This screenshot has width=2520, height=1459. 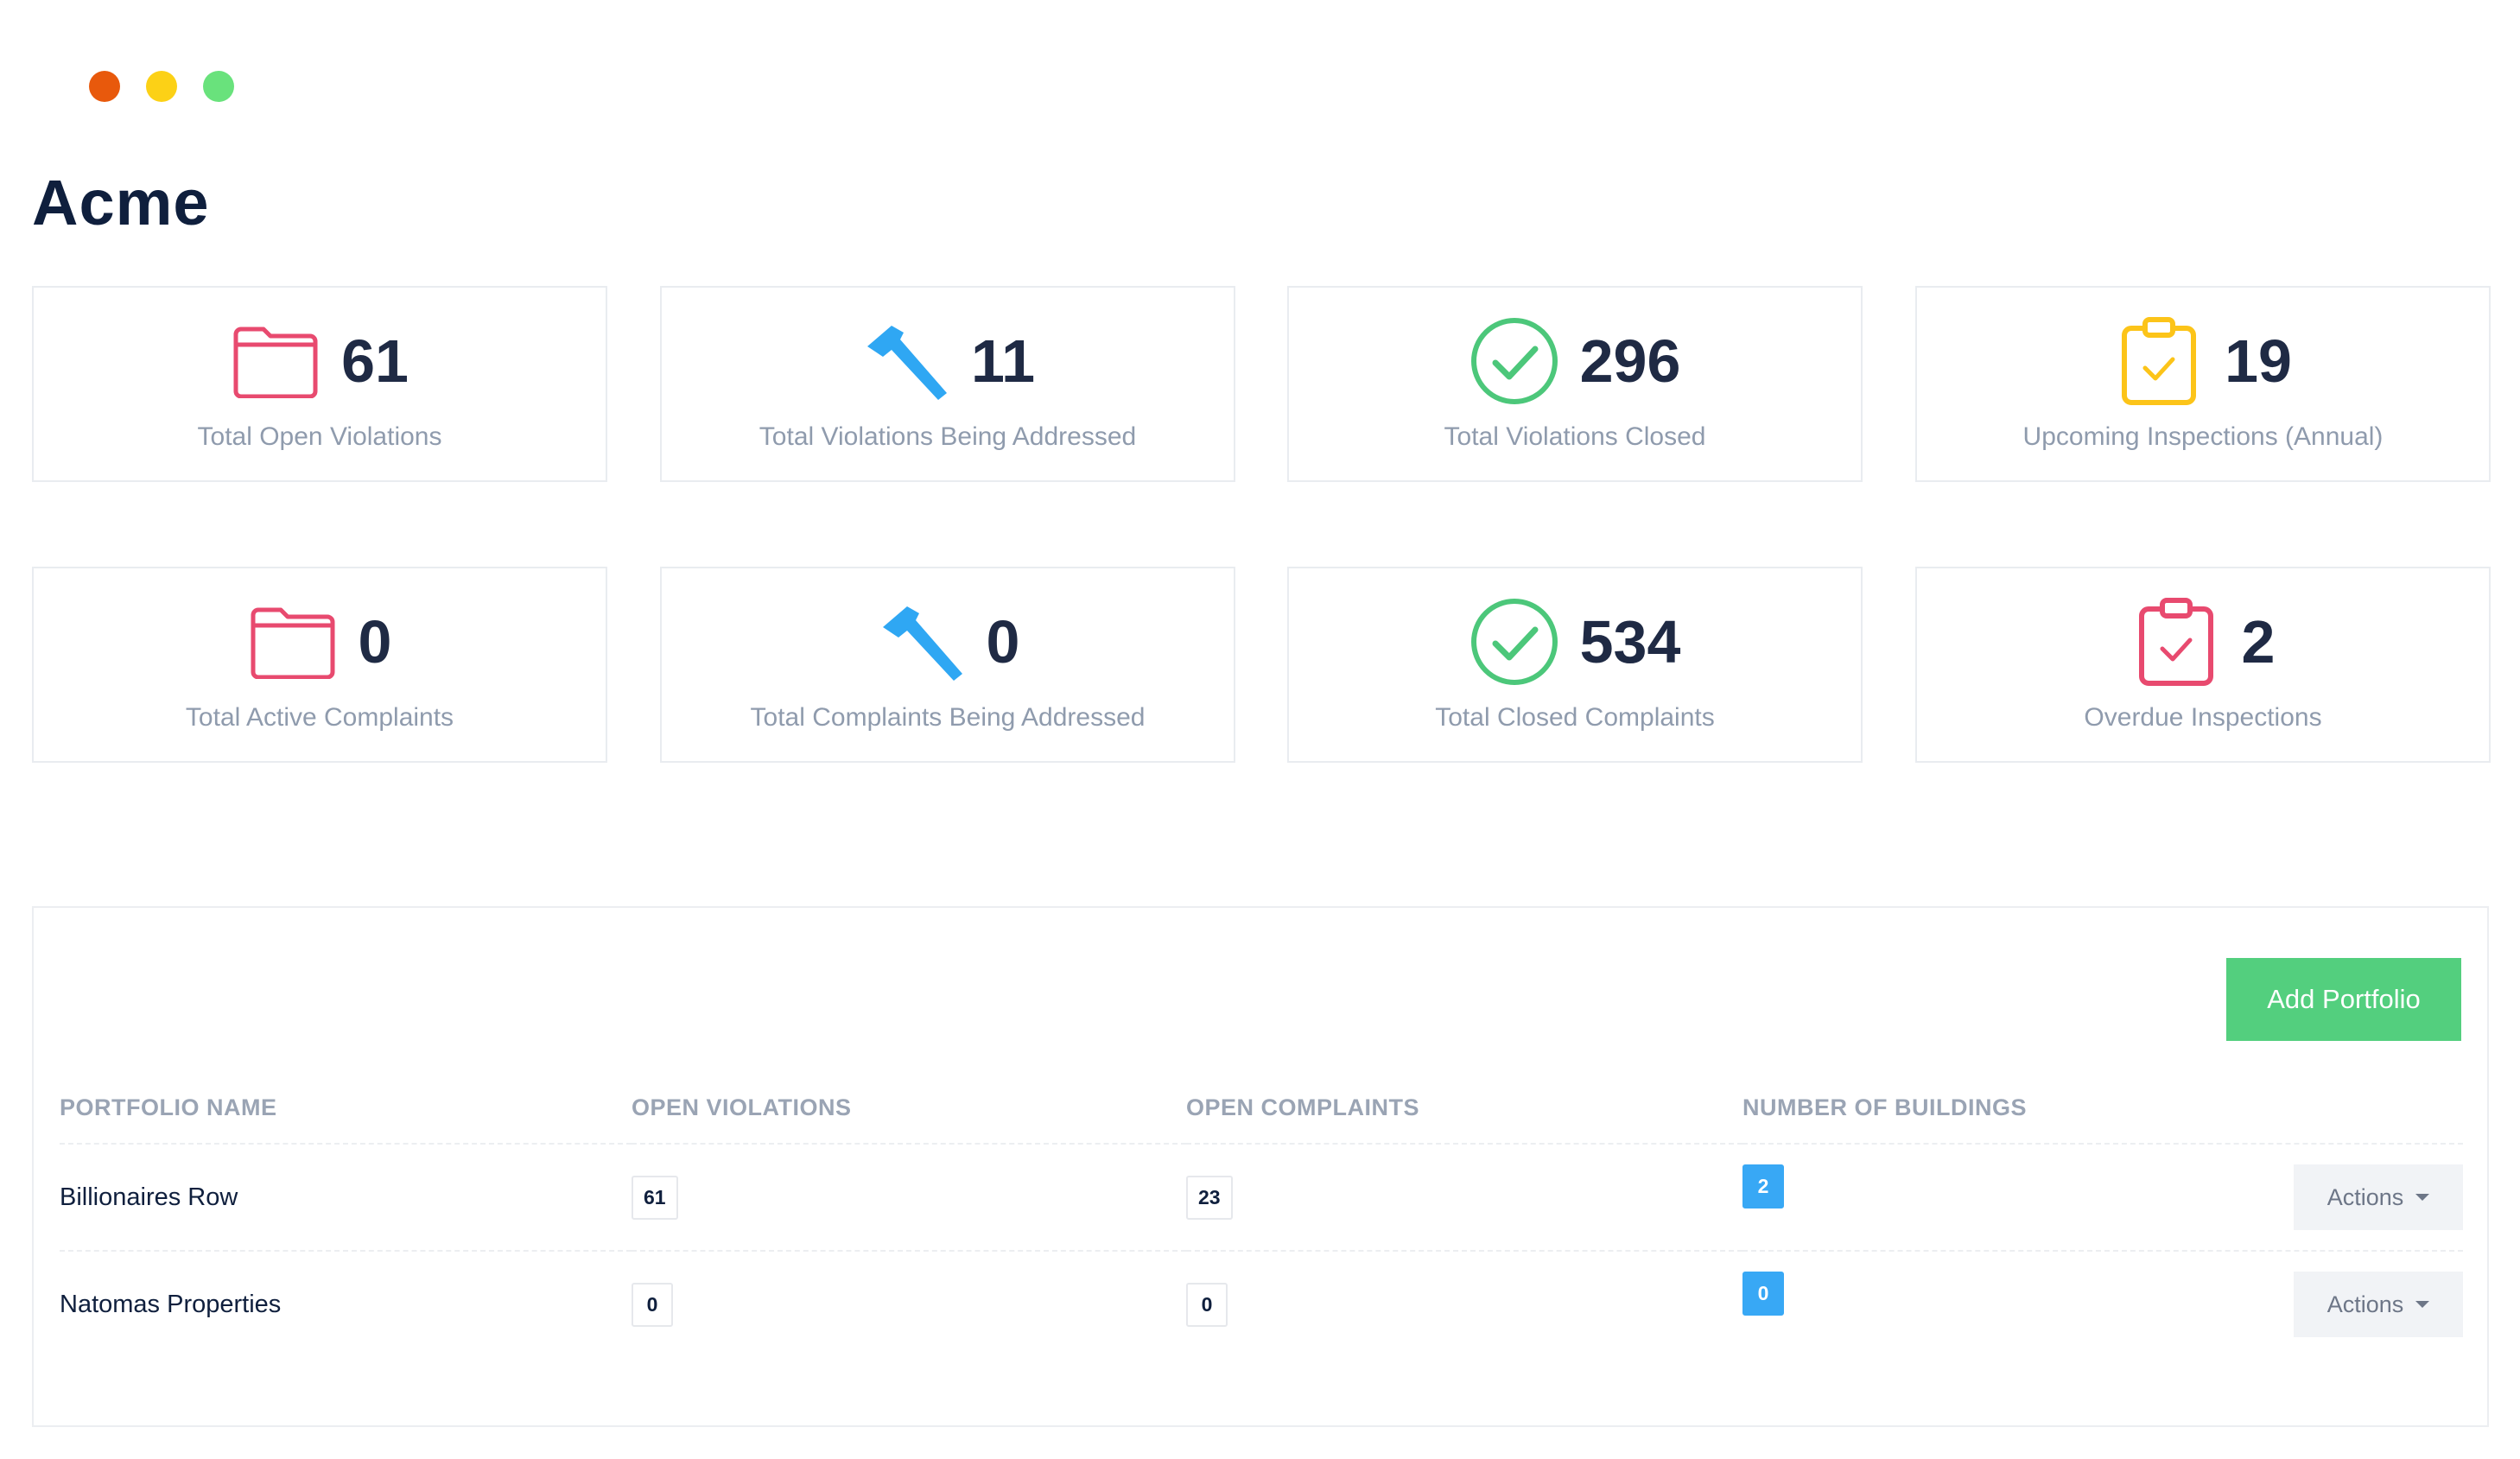 I want to click on column-header-number-of-buildings: NUMBER OF BUILDINGS, so click(x=2103, y=1120).